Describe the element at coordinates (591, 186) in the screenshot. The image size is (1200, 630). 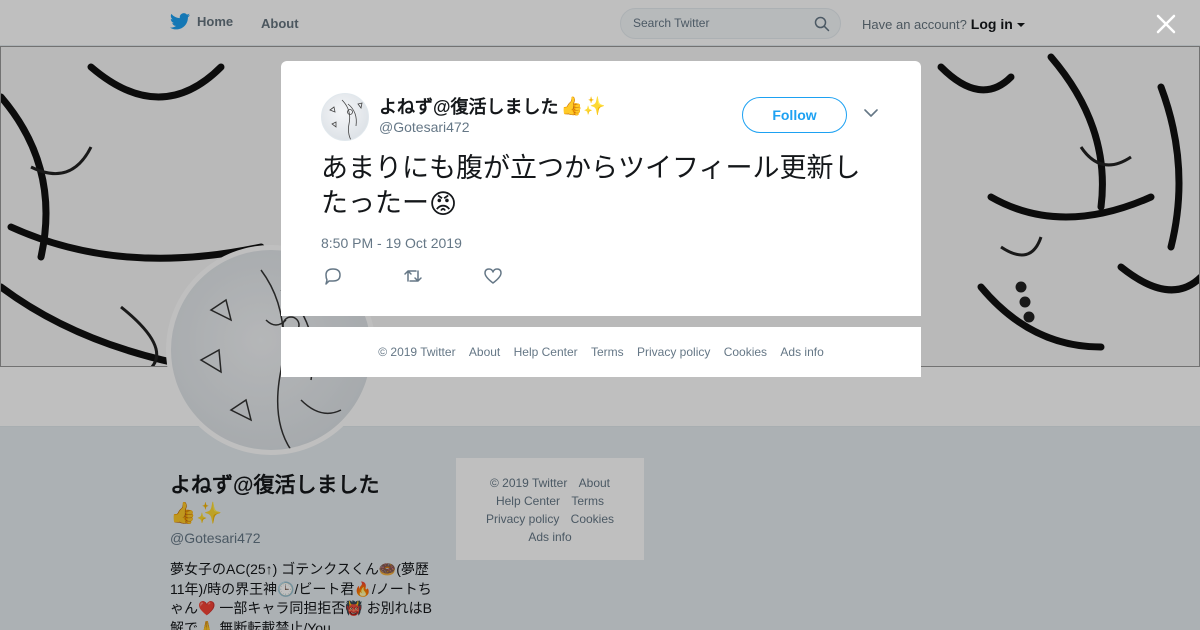
I see `tweet-text-body: あまりにも腹が立つからツイフィール更新したったー` at that location.